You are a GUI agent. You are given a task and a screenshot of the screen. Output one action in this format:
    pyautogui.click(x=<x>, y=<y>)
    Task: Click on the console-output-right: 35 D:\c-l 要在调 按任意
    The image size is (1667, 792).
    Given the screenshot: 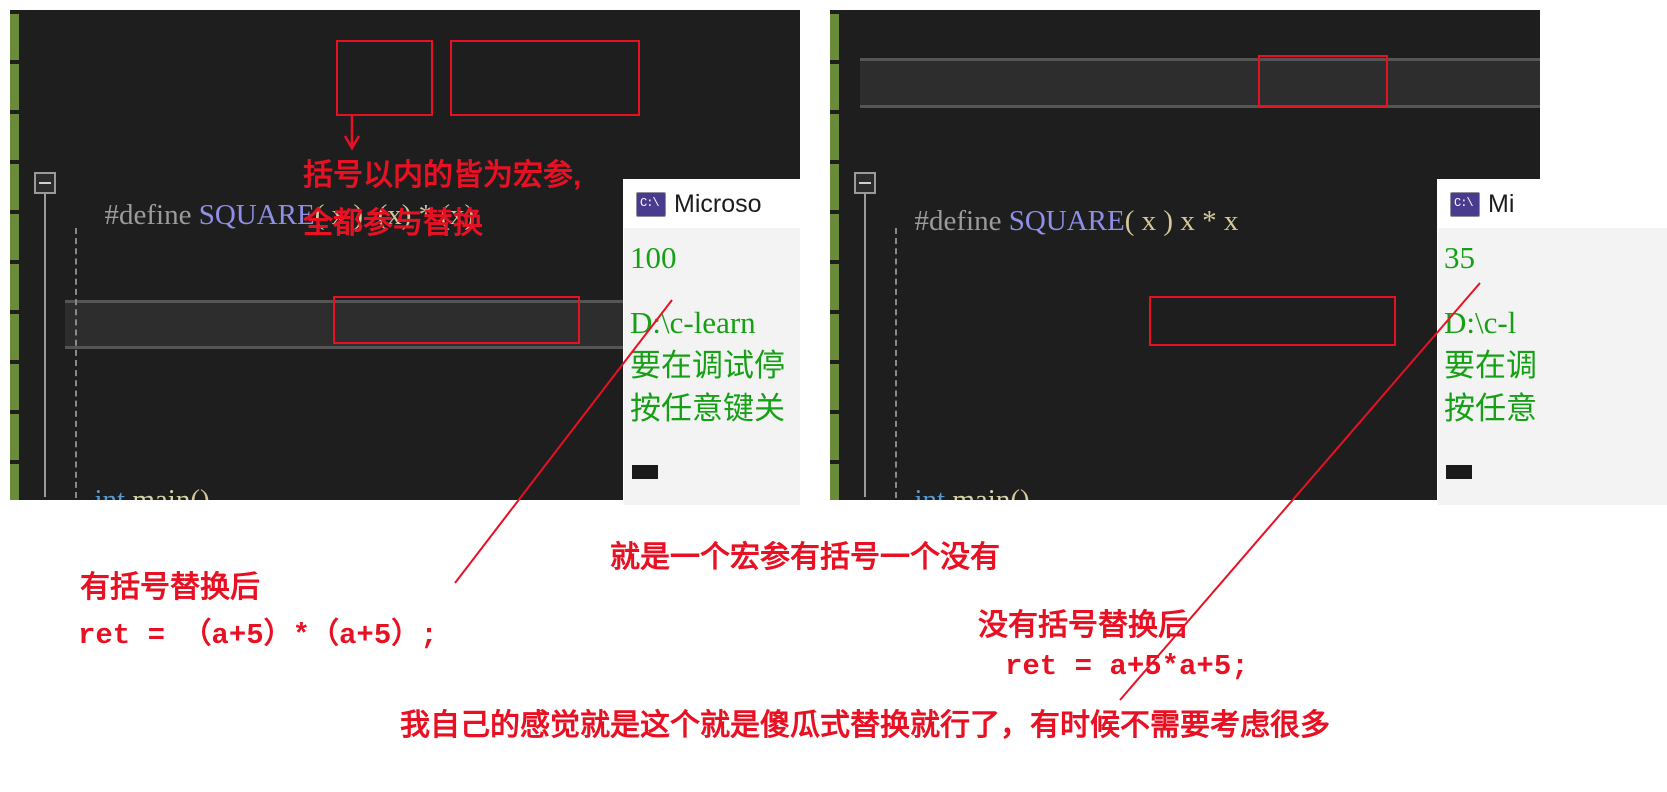 What is the action you would take?
    pyautogui.click(x=1552, y=329)
    